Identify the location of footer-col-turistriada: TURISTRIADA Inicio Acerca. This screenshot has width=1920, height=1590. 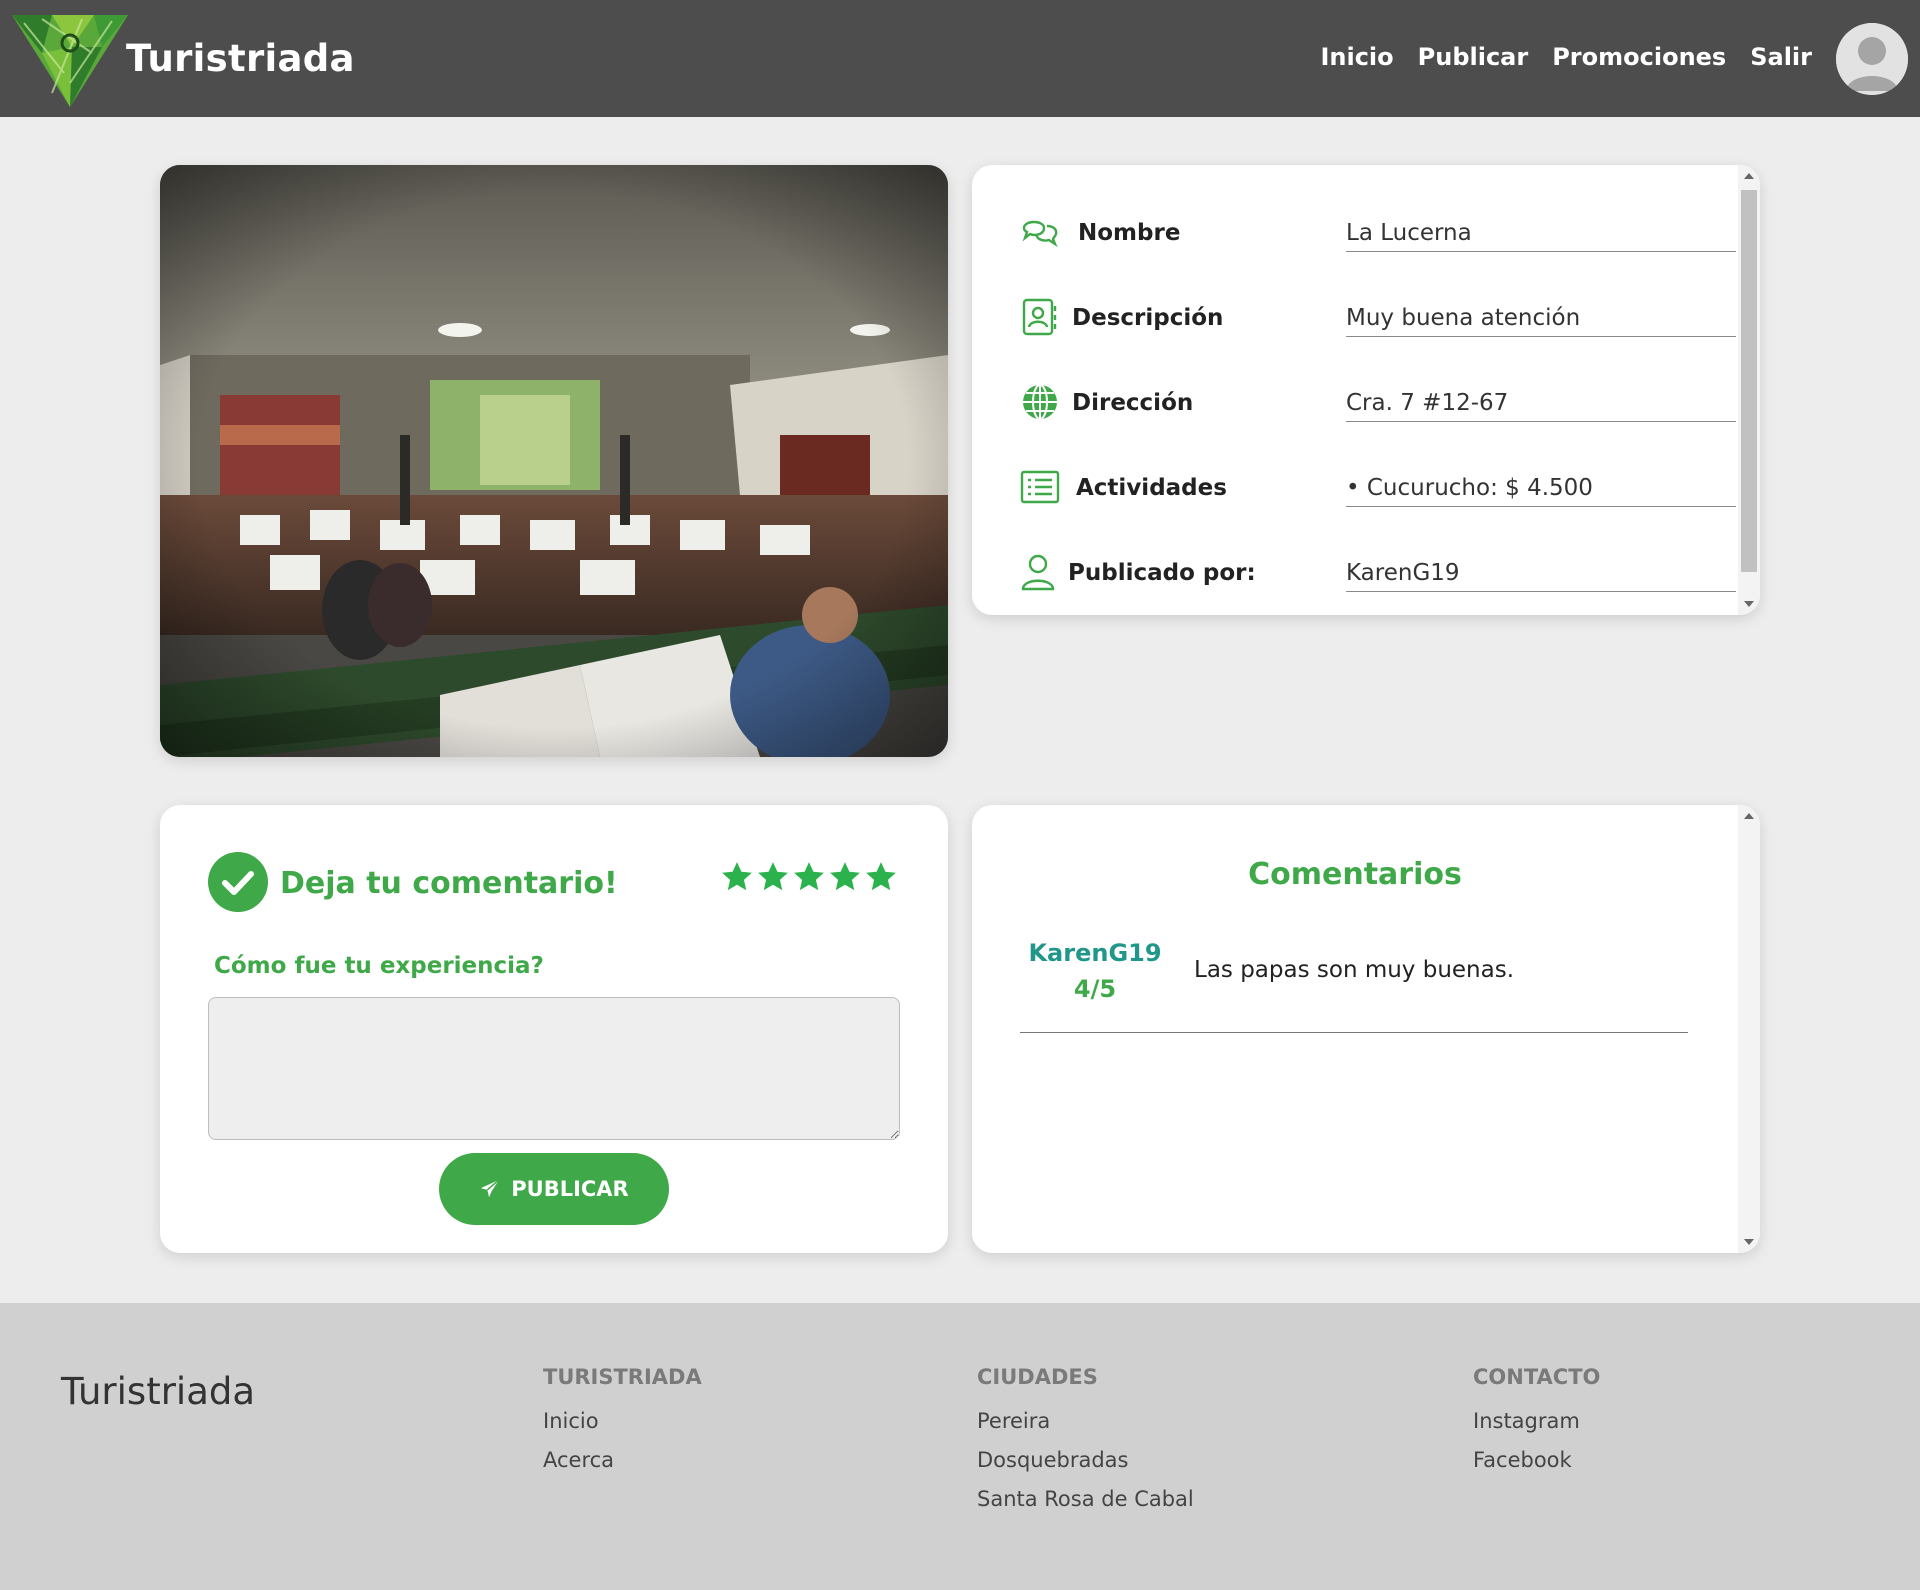
(622, 1426).